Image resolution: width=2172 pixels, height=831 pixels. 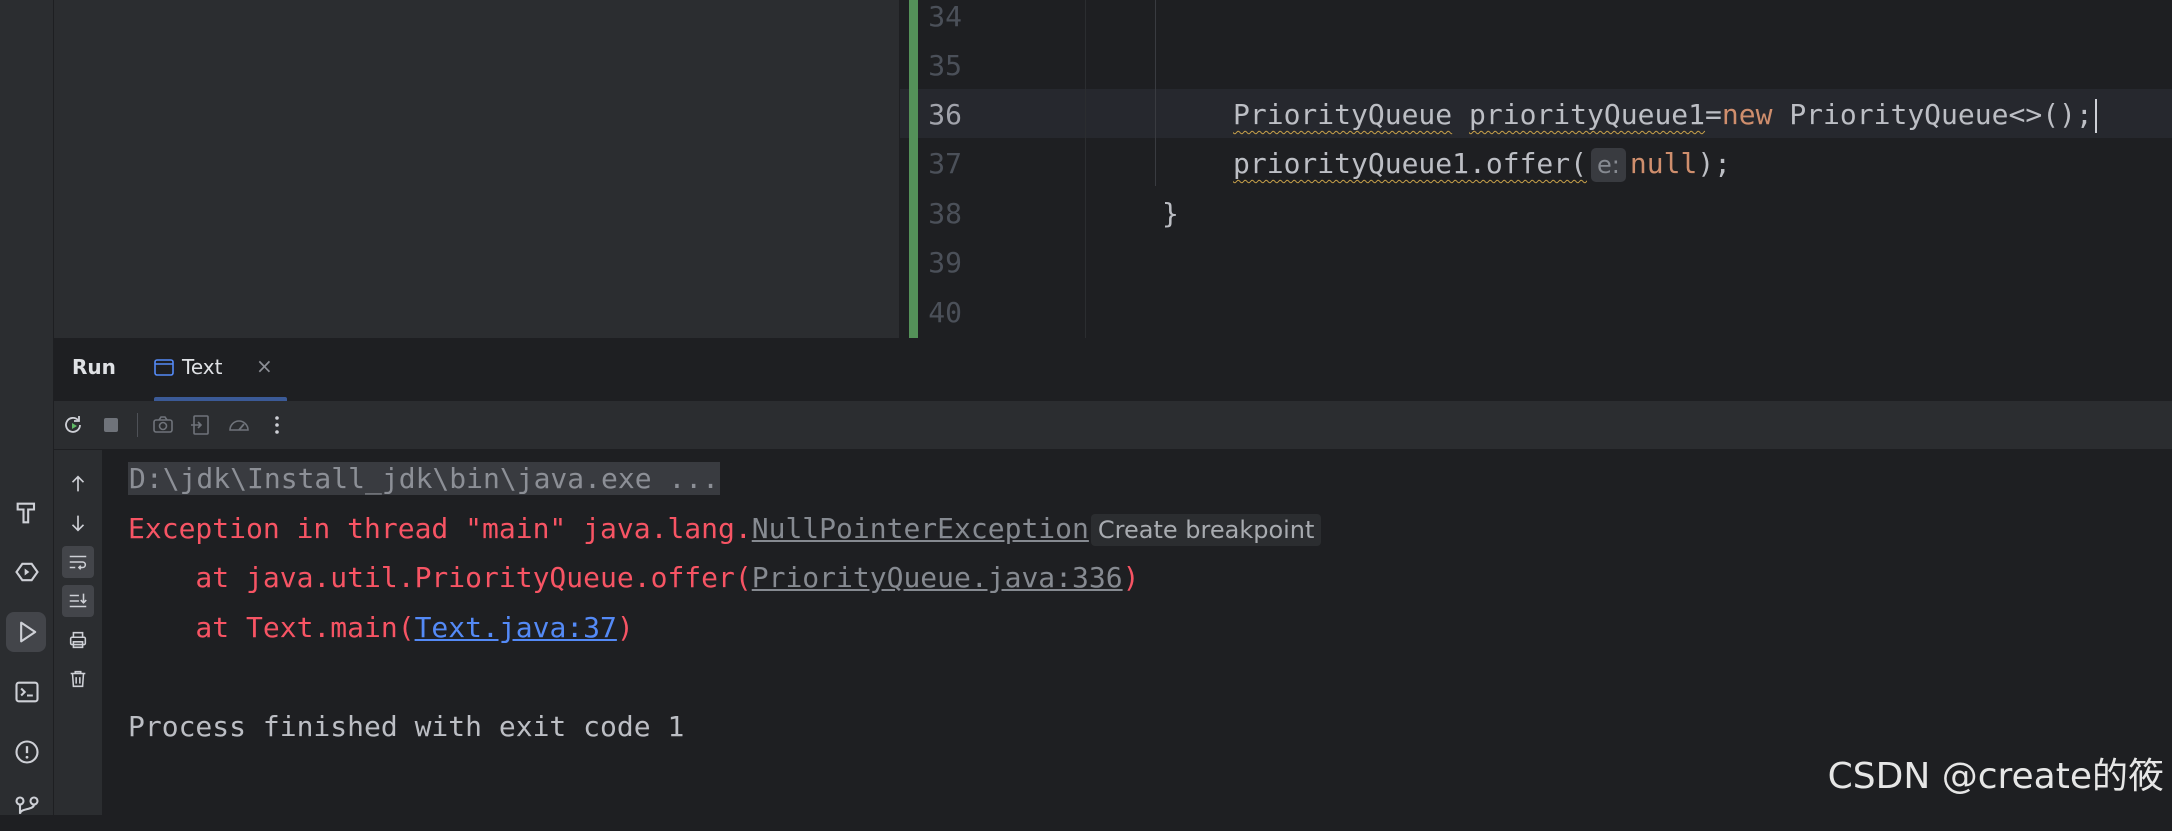 I want to click on line-number: 34, so click(x=945, y=16).